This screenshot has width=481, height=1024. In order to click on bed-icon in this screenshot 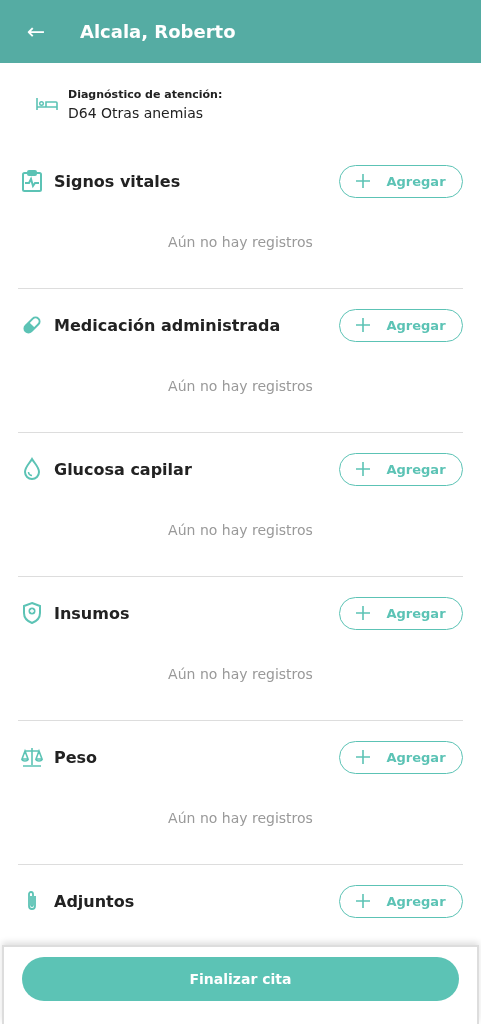, I will do `click(47, 104)`.